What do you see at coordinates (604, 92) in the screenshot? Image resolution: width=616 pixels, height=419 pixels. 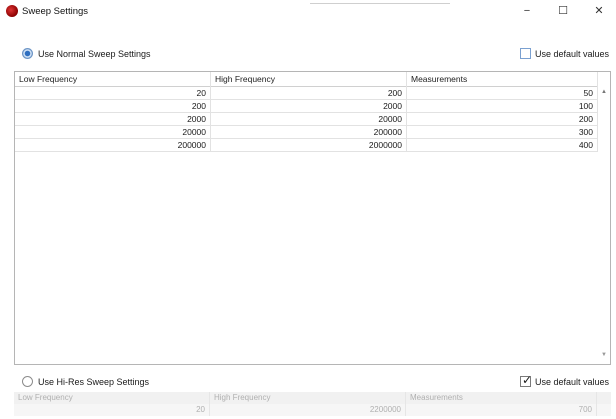 I see `scroll-up-icon: ▲` at bounding box center [604, 92].